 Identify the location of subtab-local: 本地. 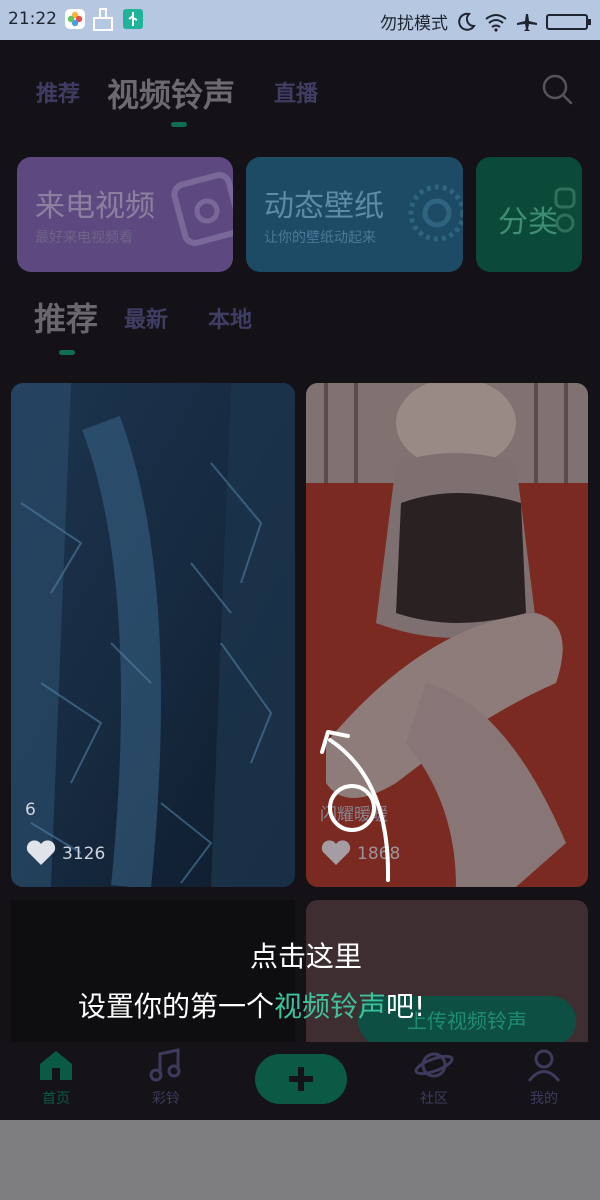
(230, 318).